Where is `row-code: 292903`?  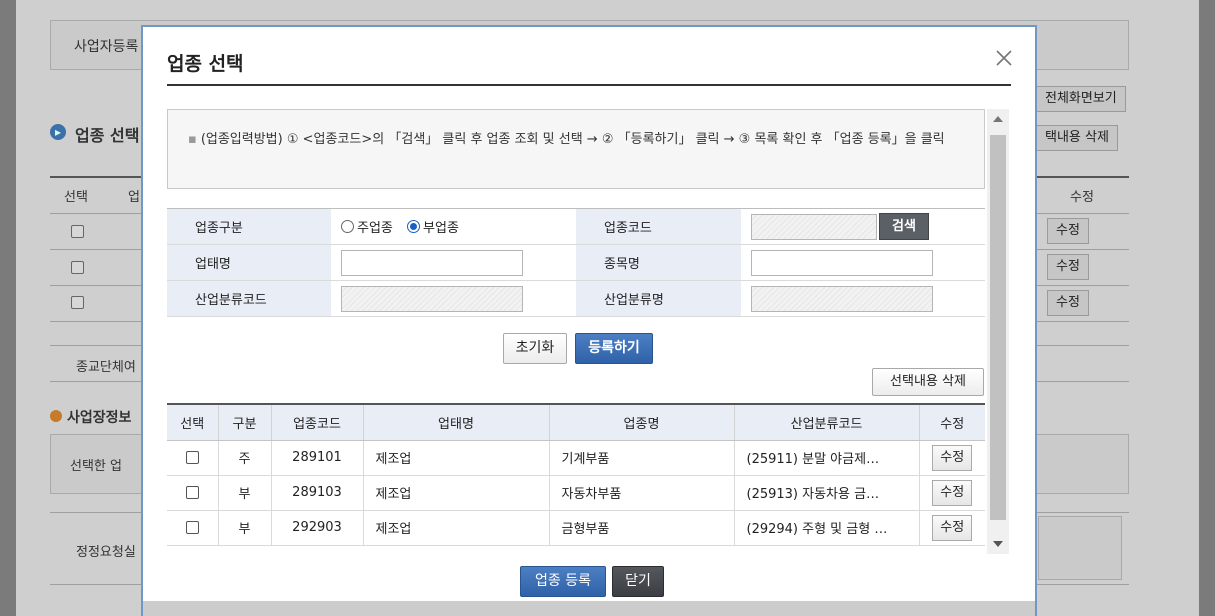 row-code: 292903 is located at coordinates (317, 528).